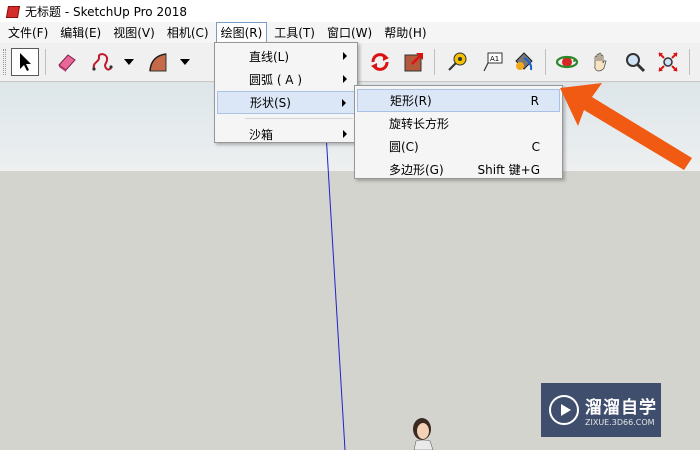 The width and height of the screenshot is (700, 450). Describe the element at coordinates (13, 11) in the screenshot. I see `sketchup-app-icon` at that location.